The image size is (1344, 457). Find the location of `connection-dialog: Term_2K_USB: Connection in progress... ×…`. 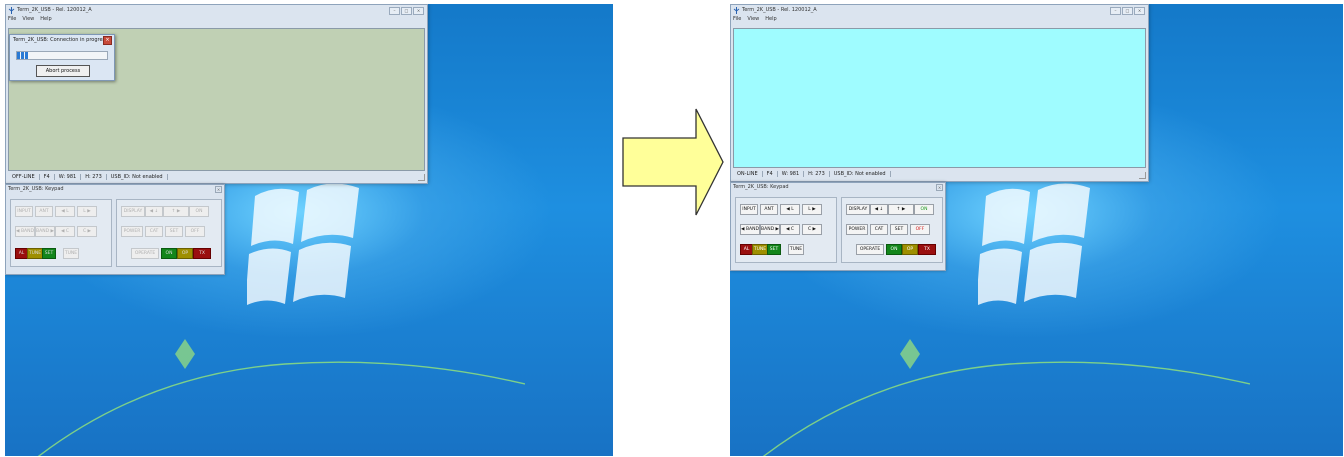

connection-dialog: Term_2K_USB: Connection in progress... ×… is located at coordinates (62, 57).